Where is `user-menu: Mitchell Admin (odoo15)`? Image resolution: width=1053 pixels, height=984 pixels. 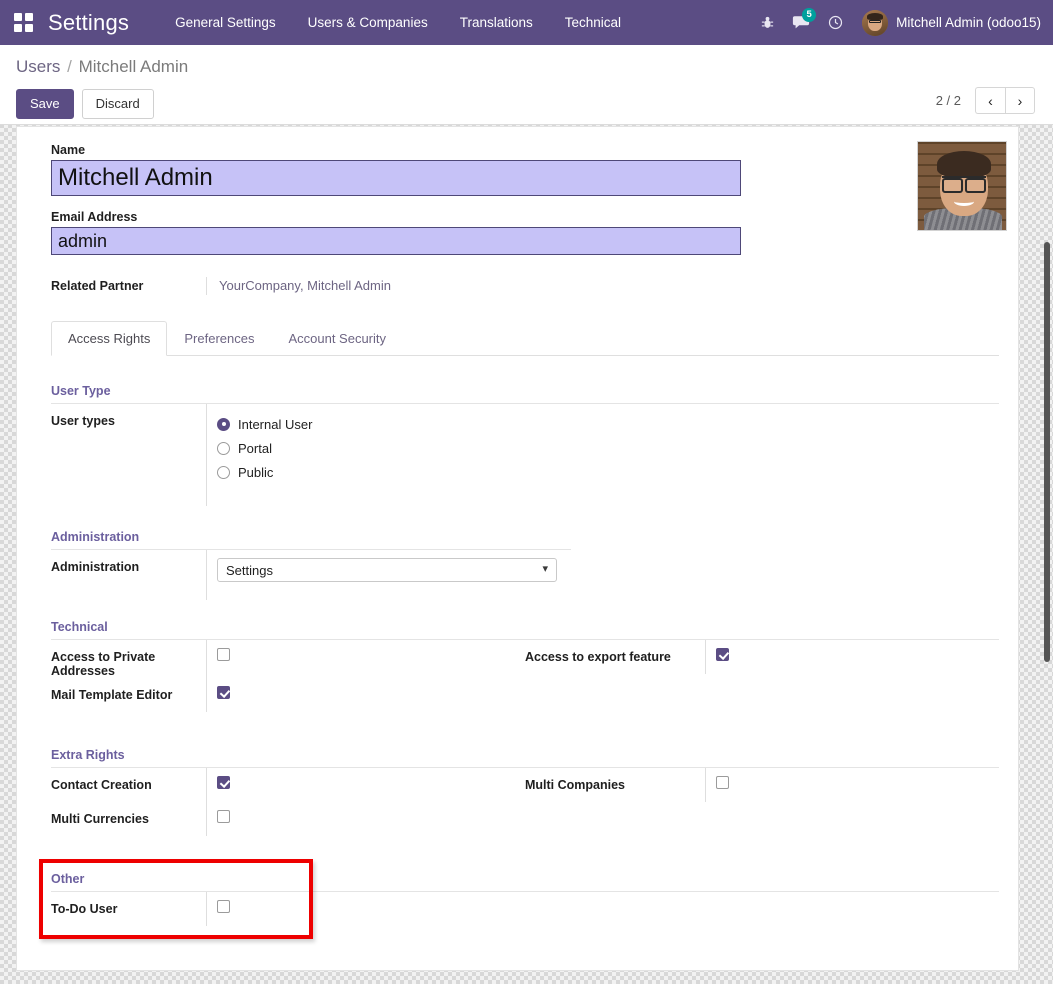
user-menu: Mitchell Admin (odoo15) is located at coordinates (951, 22).